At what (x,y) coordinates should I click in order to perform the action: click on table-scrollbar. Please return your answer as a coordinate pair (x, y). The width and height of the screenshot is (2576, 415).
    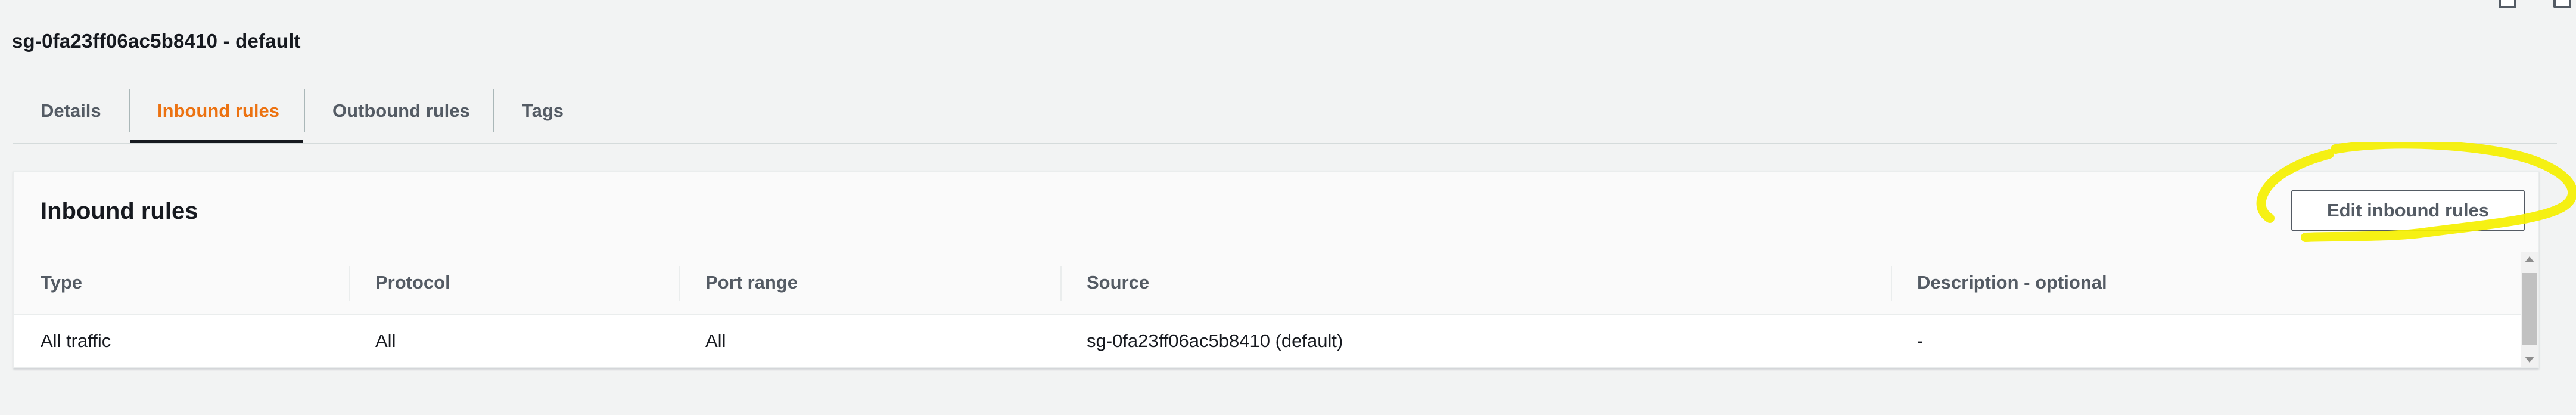
    Looking at the image, I should click on (2529, 309).